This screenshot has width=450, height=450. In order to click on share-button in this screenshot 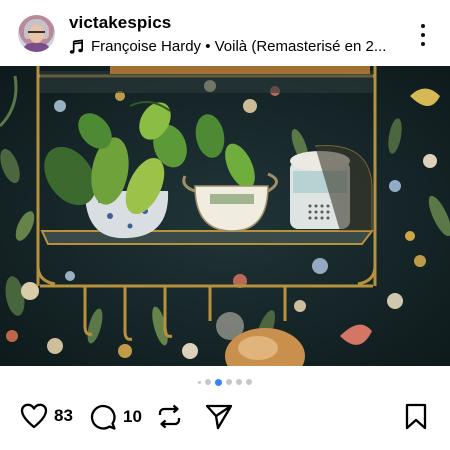, I will do `click(219, 416)`.